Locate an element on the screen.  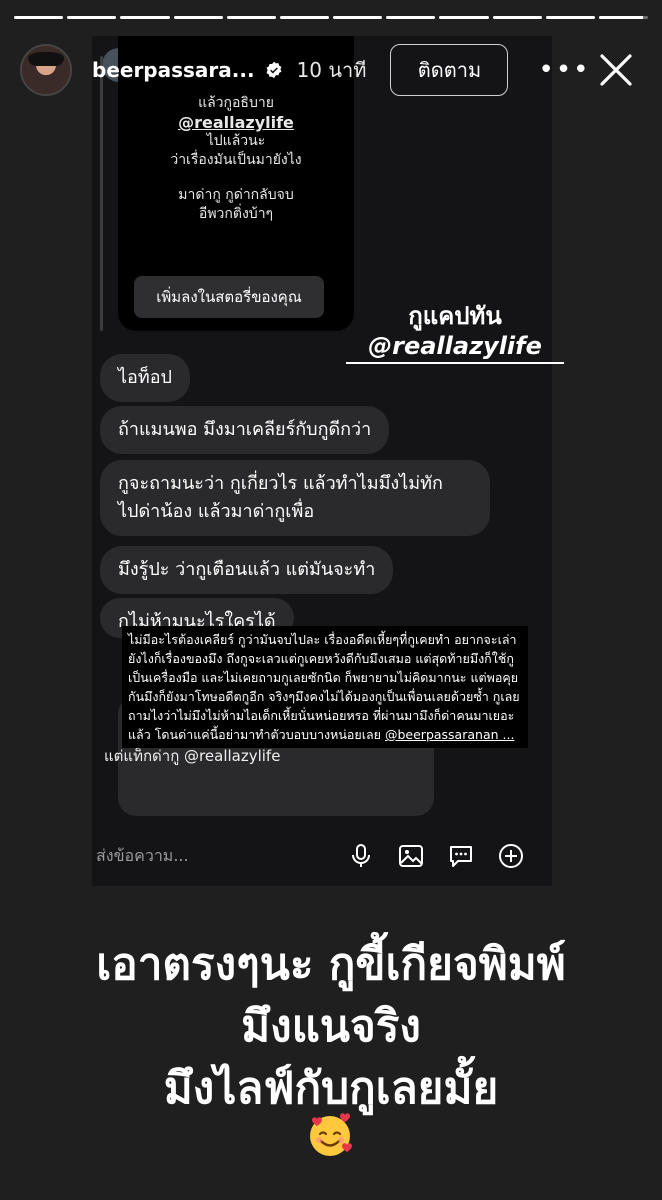
story-card-line: อีพวกติ่งบ้าๆ is located at coordinates (236, 214).